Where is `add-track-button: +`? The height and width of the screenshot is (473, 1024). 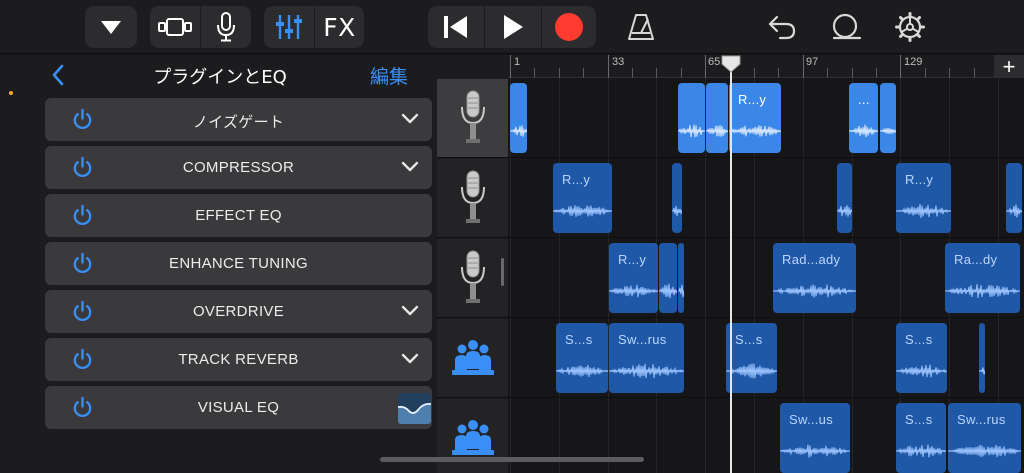 add-track-button: + is located at coordinates (1009, 67).